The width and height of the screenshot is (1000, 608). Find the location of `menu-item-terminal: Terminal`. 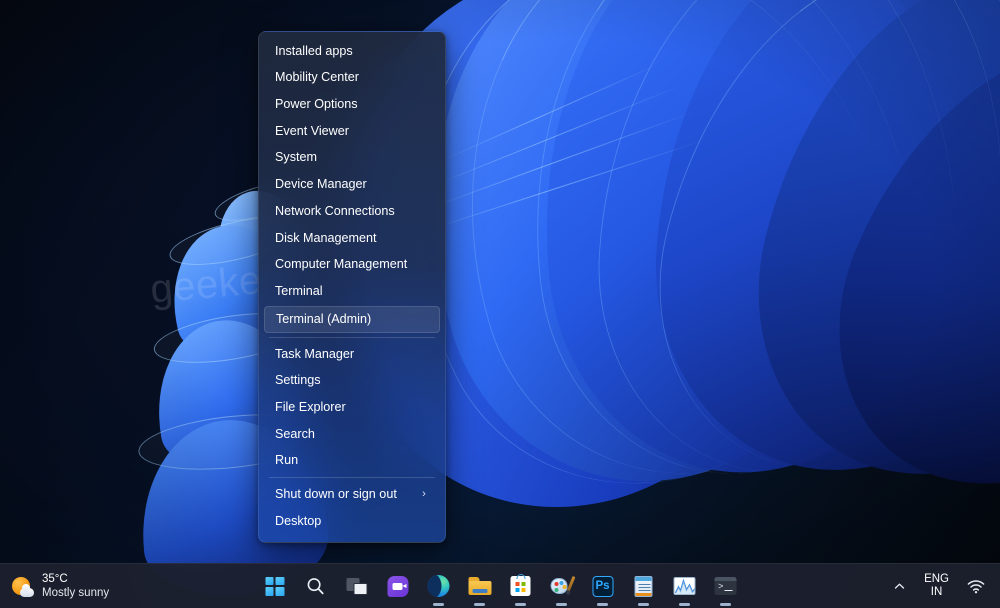

menu-item-terminal: Terminal is located at coordinates (352, 291).